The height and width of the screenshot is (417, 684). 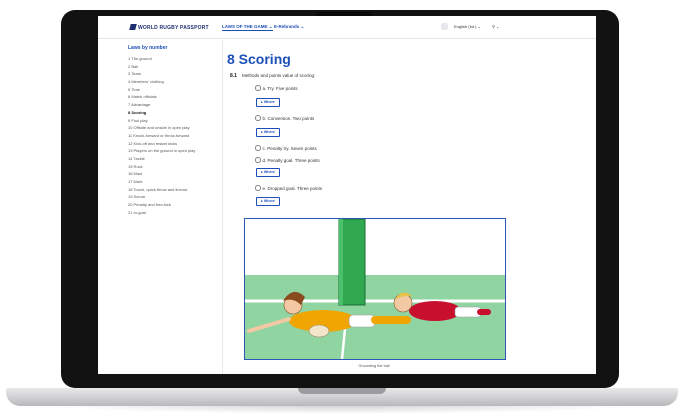 I want to click on nav-more-menu: E-Rebrands ⌄, so click(x=289, y=27).